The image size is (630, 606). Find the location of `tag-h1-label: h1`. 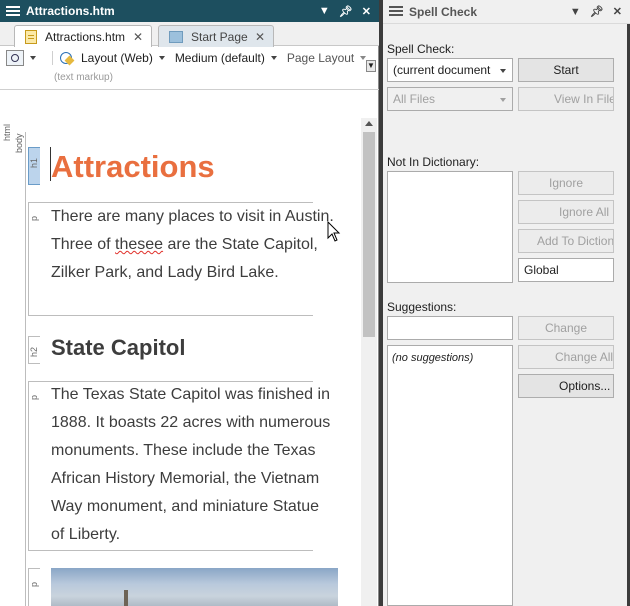

tag-h1-label: h1 is located at coordinates (34, 163).